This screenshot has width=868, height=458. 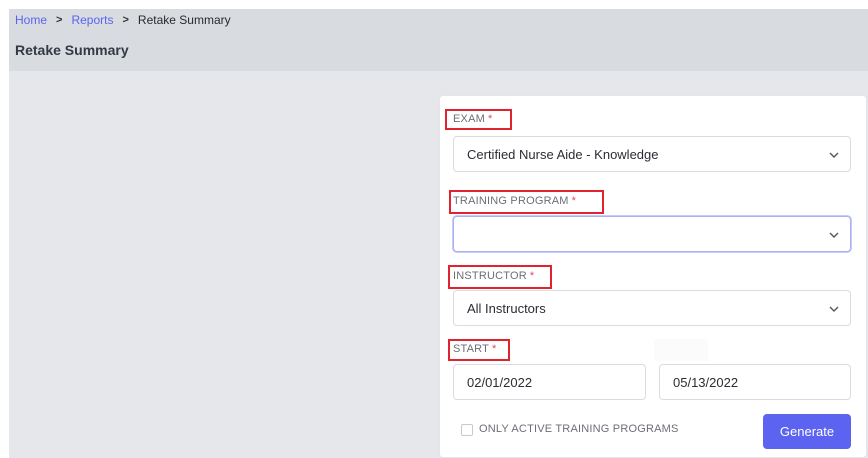 I want to click on end-date-input: 05/13/2022, so click(x=755, y=382).